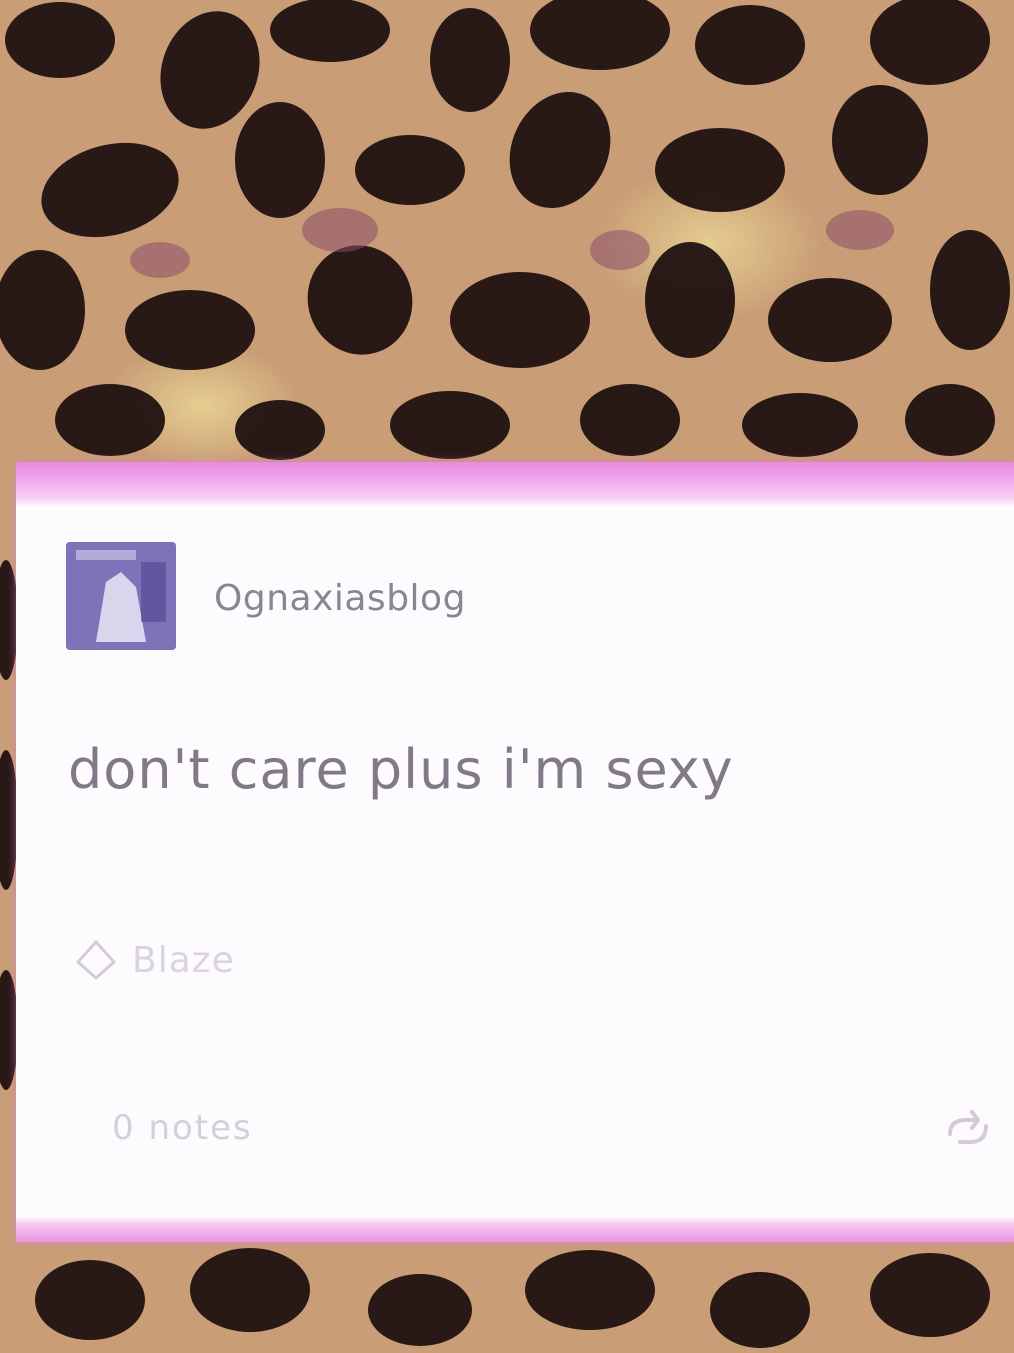 The height and width of the screenshot is (1353, 1014). I want to click on blog-avatar, so click(121, 596).